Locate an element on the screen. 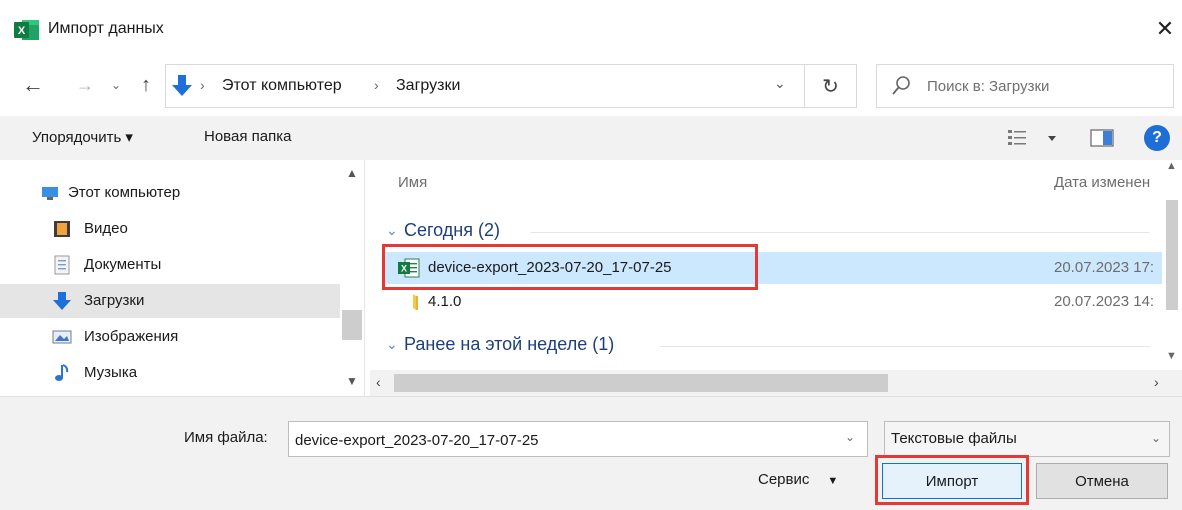 This screenshot has height=510, width=1182. arrow-up-icon: ↑ is located at coordinates (146, 84).